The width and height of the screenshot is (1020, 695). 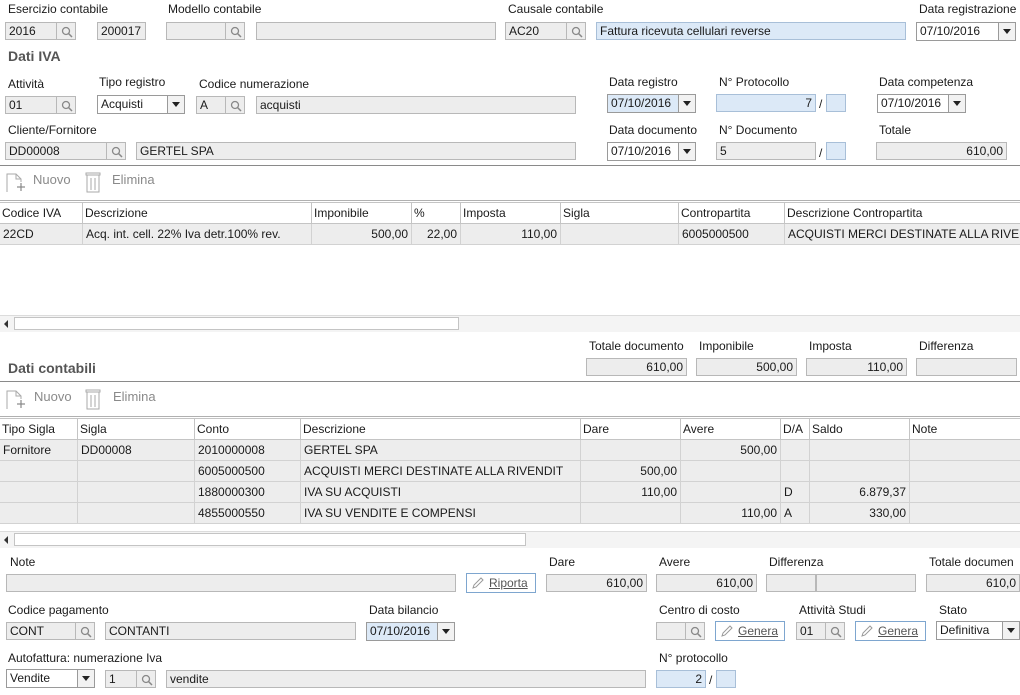 What do you see at coordinates (231, 583) in the screenshot?
I see `note-field` at bounding box center [231, 583].